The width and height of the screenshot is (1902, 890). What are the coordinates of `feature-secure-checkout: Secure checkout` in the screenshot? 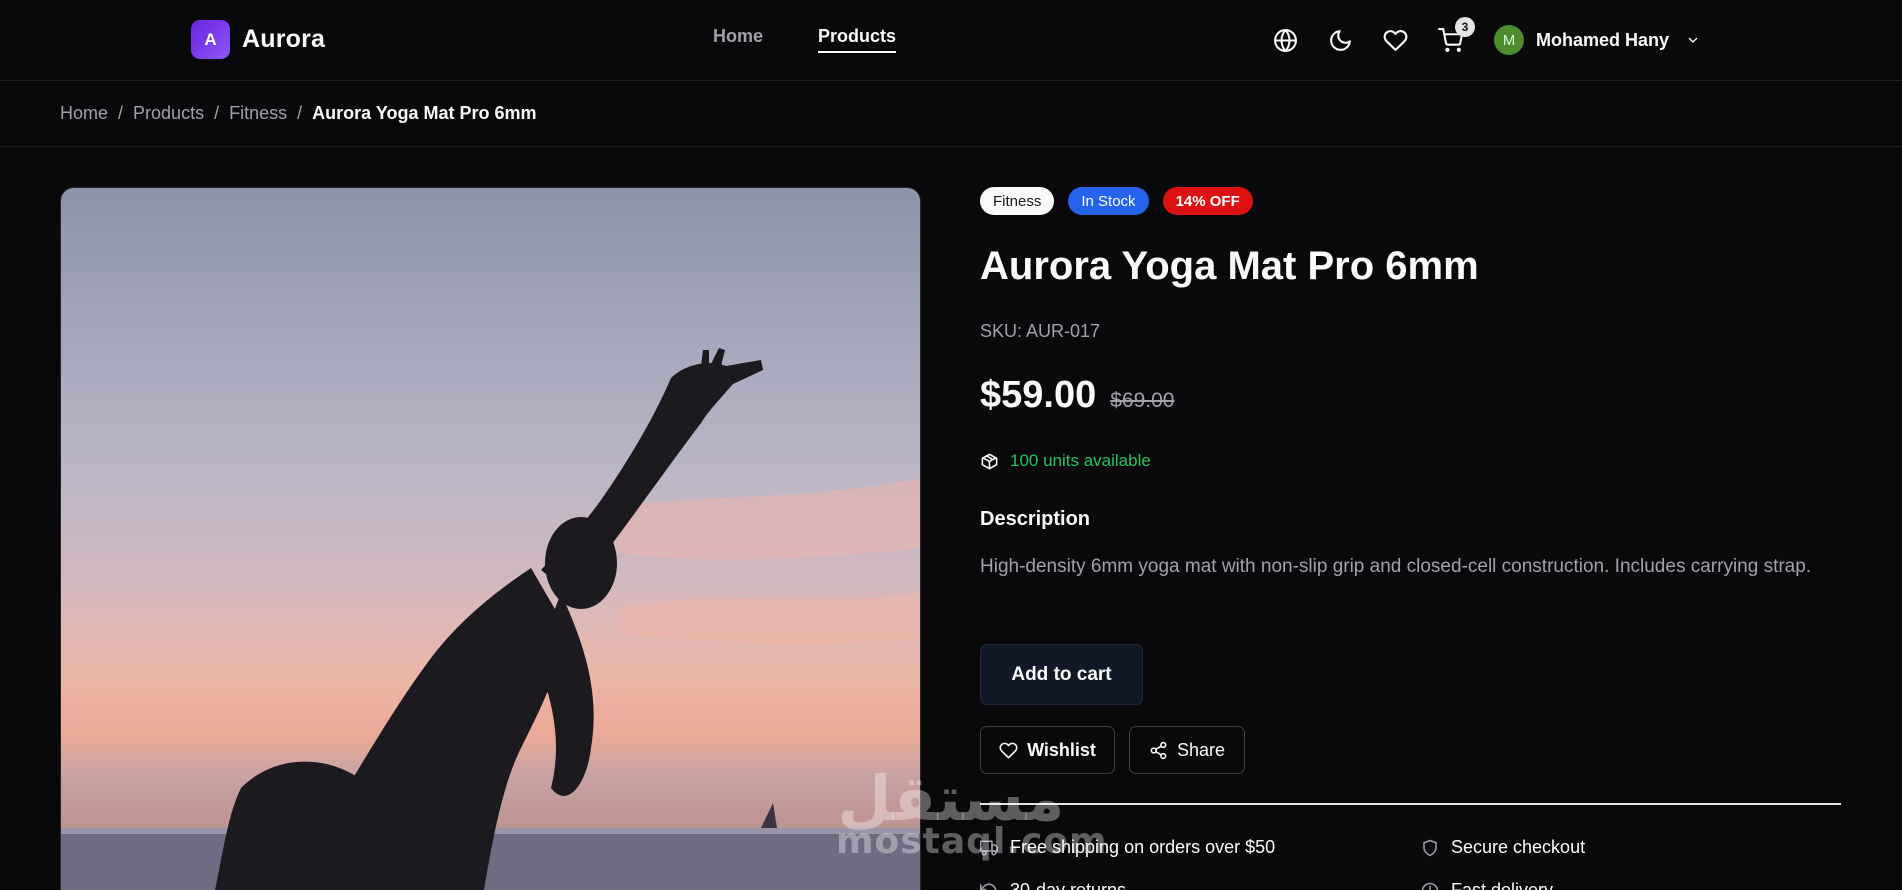 It's located at (1503, 847).